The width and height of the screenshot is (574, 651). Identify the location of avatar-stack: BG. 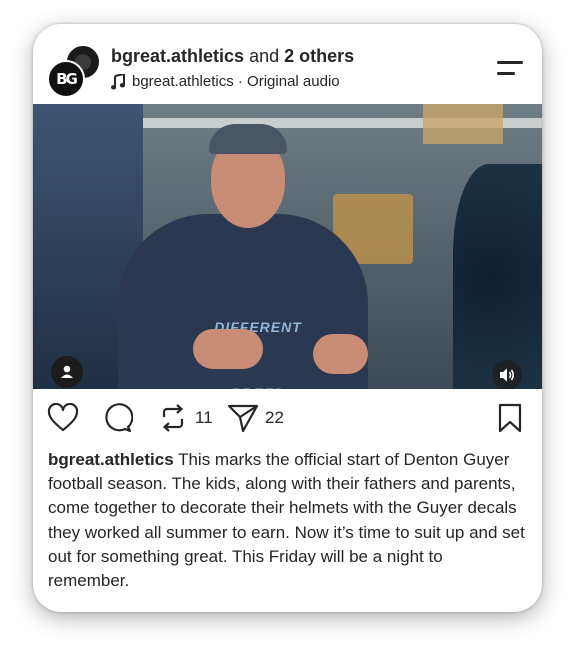
(75, 71).